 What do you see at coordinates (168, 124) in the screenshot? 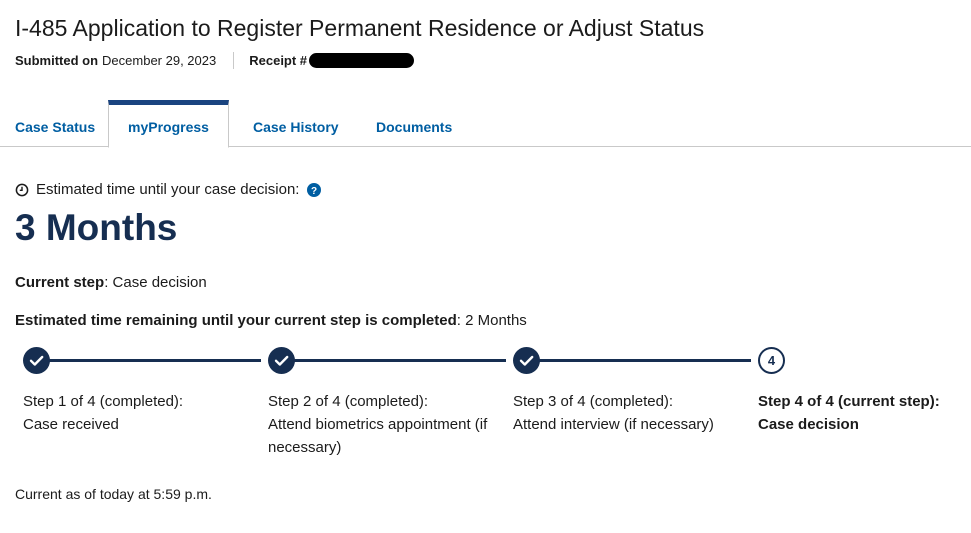
I see `tab-myprogress: myProgress` at bounding box center [168, 124].